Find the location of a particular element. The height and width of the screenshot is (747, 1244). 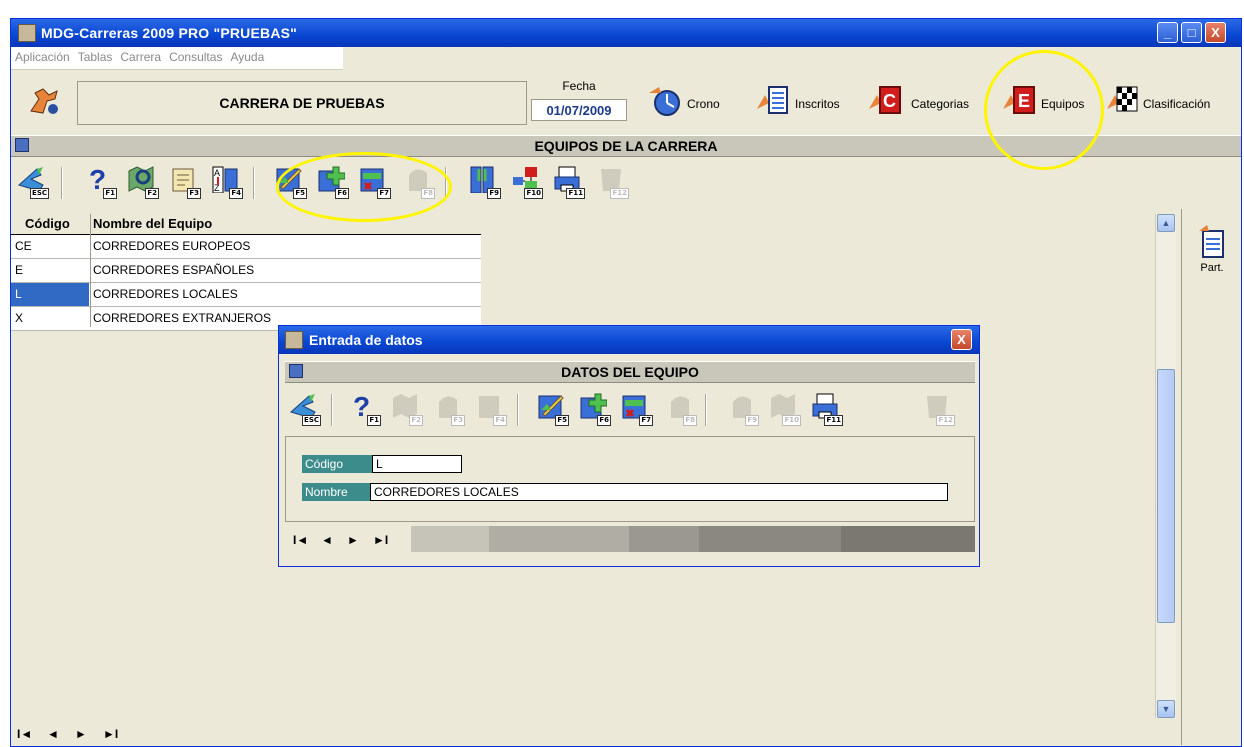

table-row: E CORREDORES ESPAÑOLES is located at coordinates (246, 271).